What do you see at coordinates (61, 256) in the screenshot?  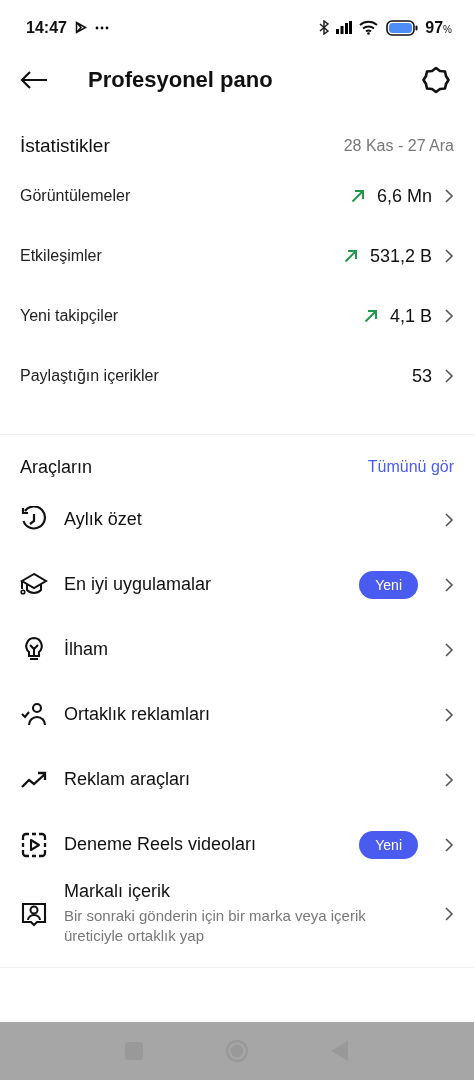 I see `stat-label: Etkileşimler` at bounding box center [61, 256].